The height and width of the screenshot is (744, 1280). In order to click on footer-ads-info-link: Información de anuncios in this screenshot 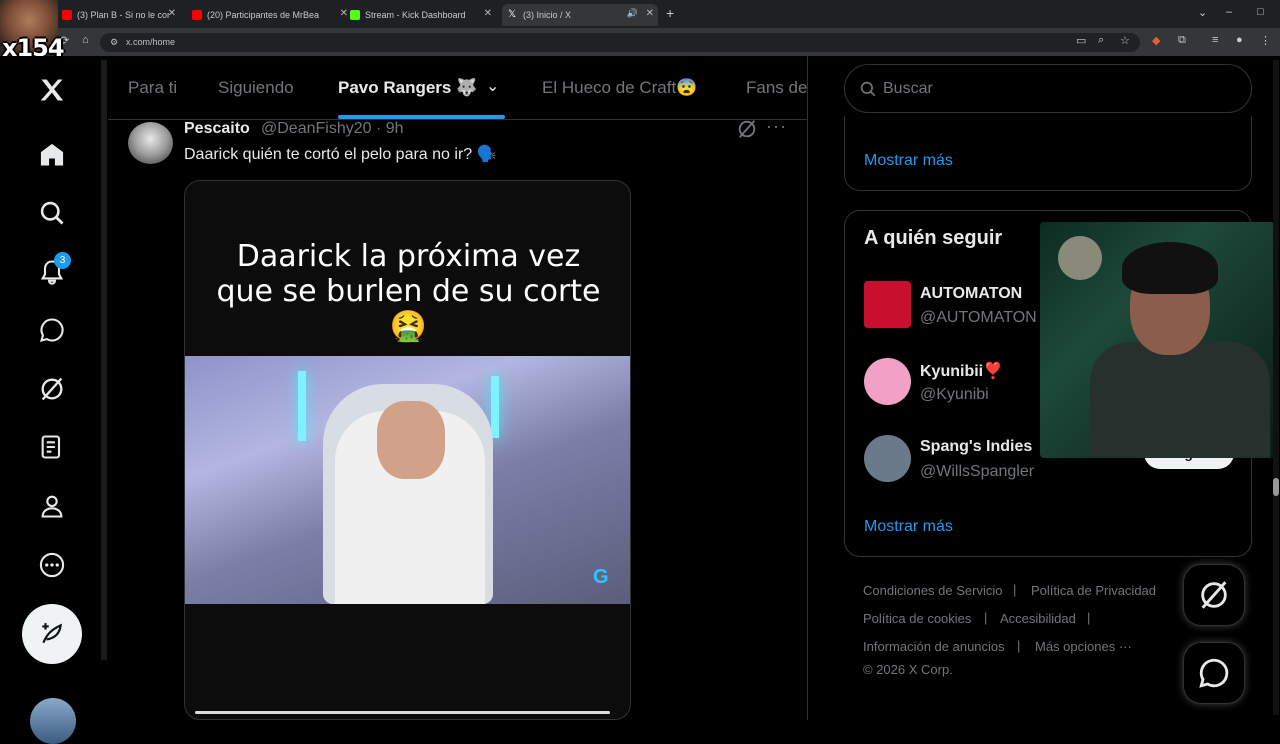, I will do `click(934, 646)`.